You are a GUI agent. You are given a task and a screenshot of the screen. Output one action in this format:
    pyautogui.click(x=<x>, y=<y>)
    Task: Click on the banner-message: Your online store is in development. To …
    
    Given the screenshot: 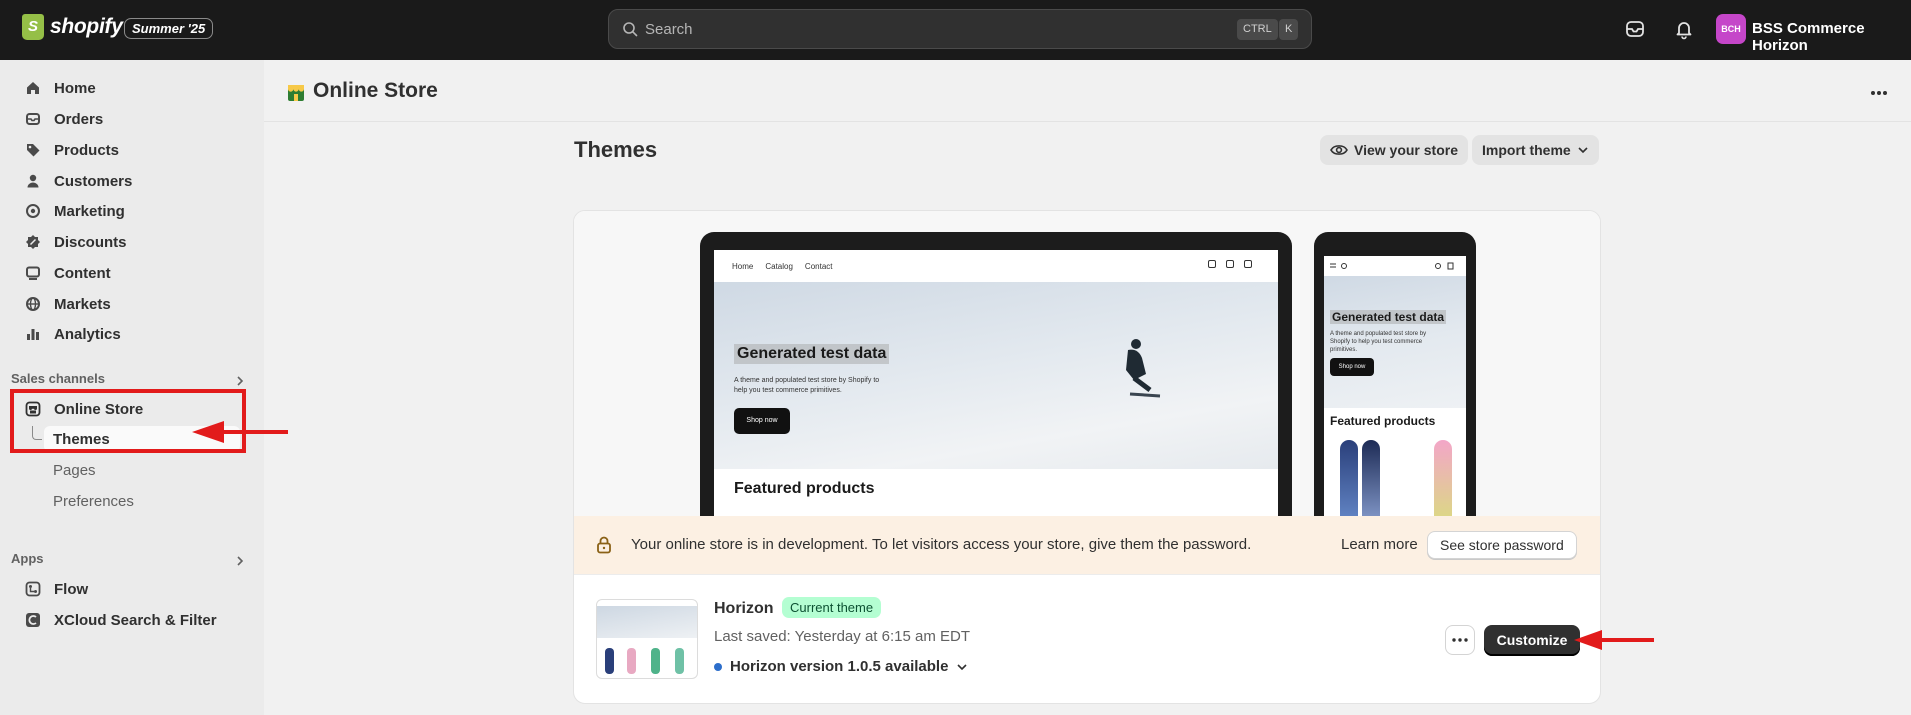 What is the action you would take?
    pyautogui.click(x=941, y=544)
    